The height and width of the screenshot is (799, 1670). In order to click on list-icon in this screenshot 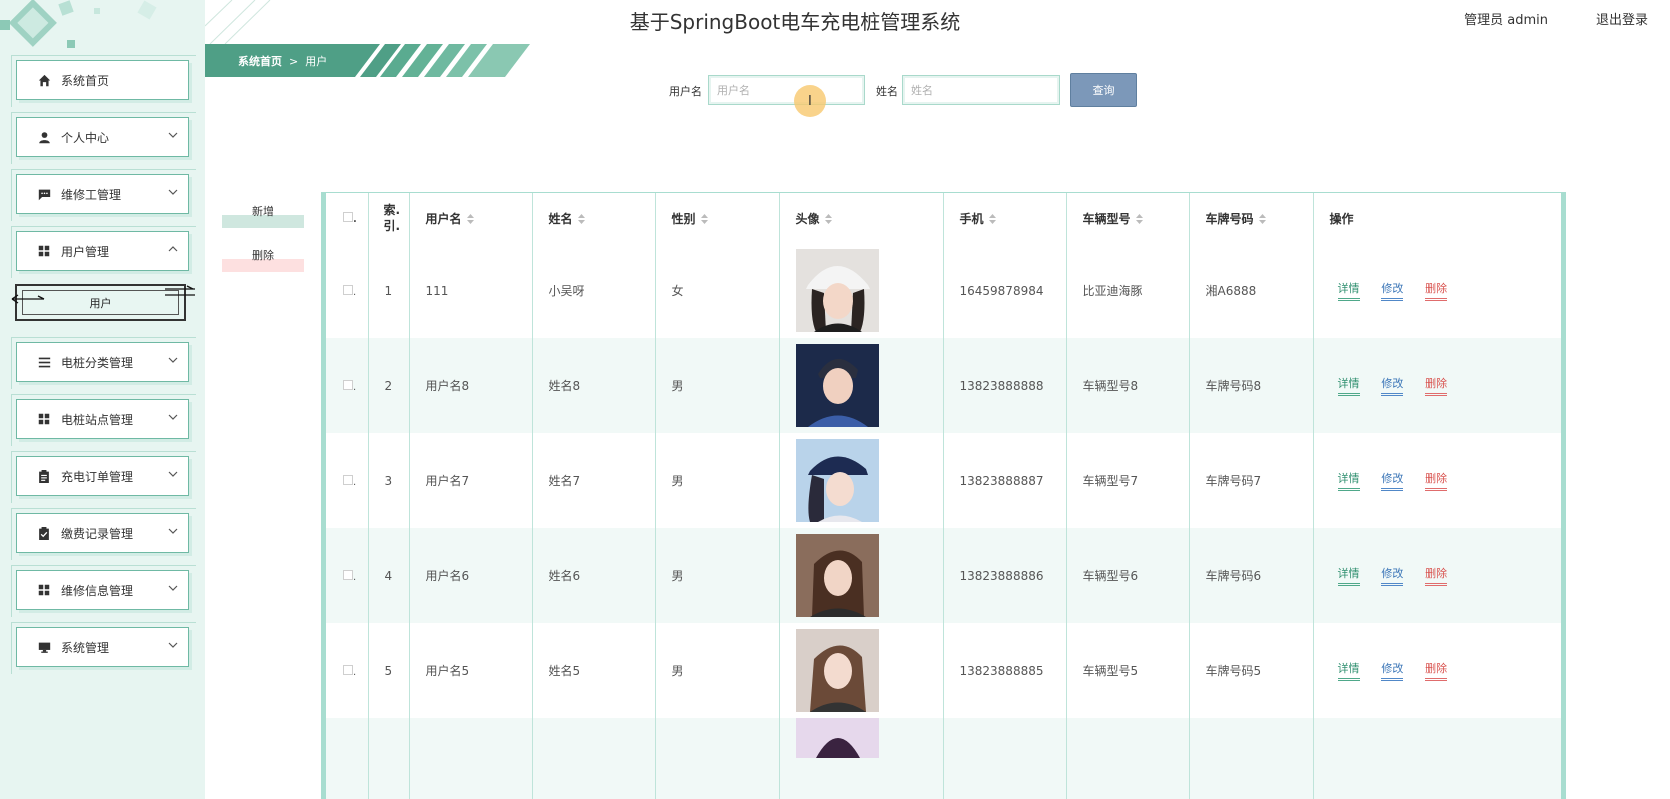, I will do `click(44, 362)`.